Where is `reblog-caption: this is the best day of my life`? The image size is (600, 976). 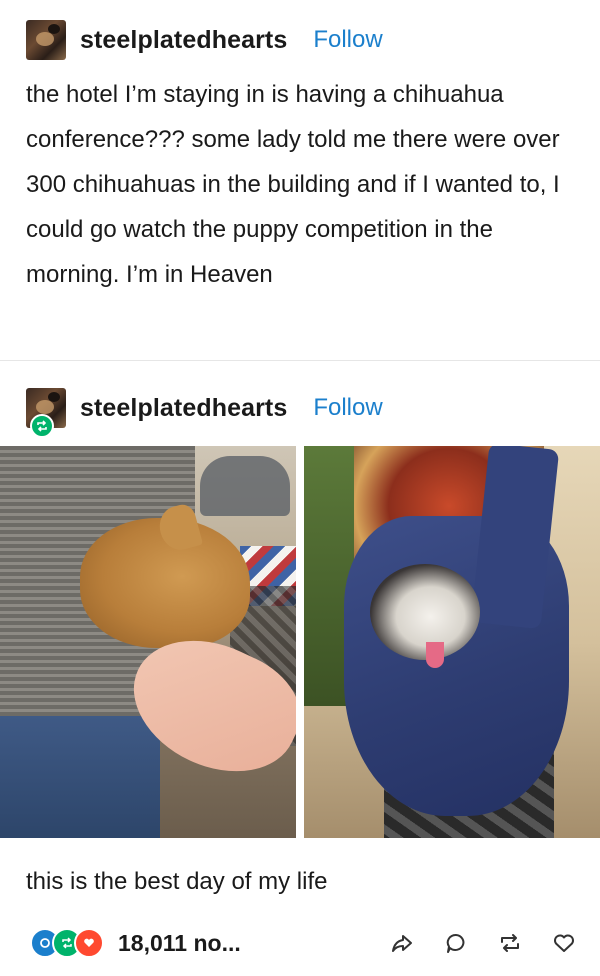
reblog-caption: this is the best day of my life is located at coordinates (177, 881).